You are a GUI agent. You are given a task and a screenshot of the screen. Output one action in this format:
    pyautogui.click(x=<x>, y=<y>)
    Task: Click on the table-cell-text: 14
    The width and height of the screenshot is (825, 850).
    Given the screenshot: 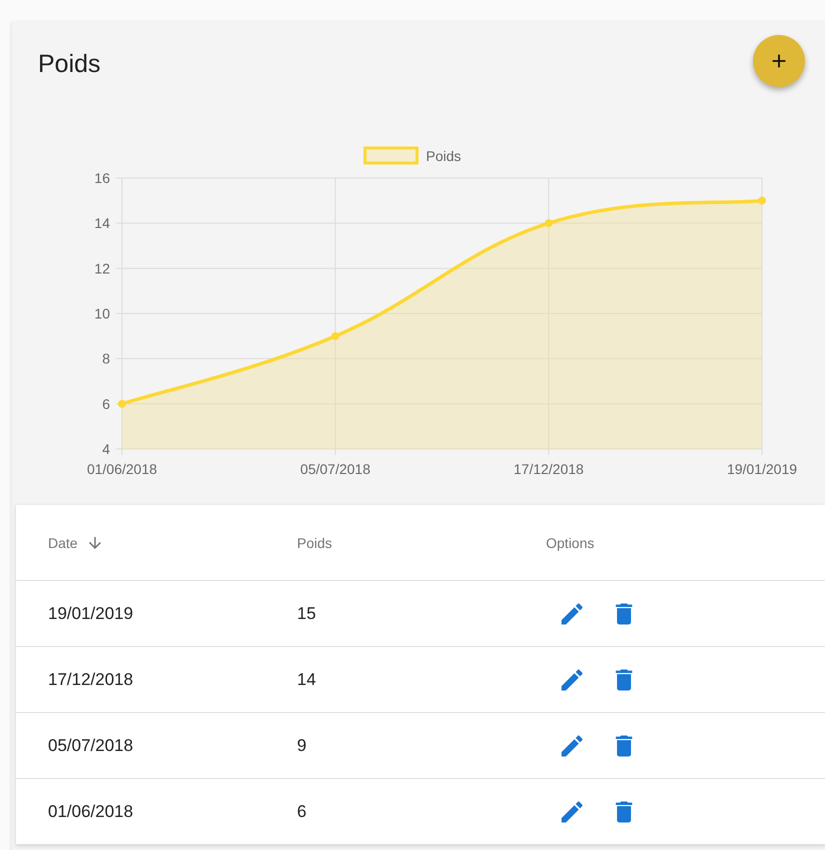 What is the action you would take?
    pyautogui.click(x=307, y=680)
    